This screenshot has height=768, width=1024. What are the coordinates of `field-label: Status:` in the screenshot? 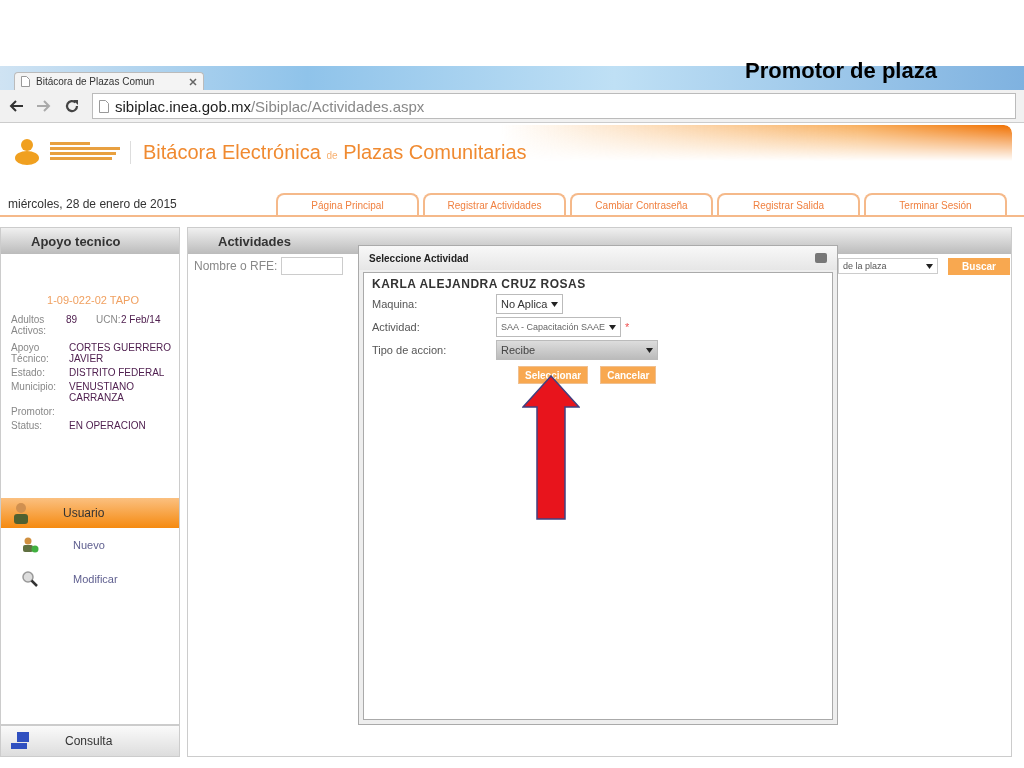 It's located at (27, 425).